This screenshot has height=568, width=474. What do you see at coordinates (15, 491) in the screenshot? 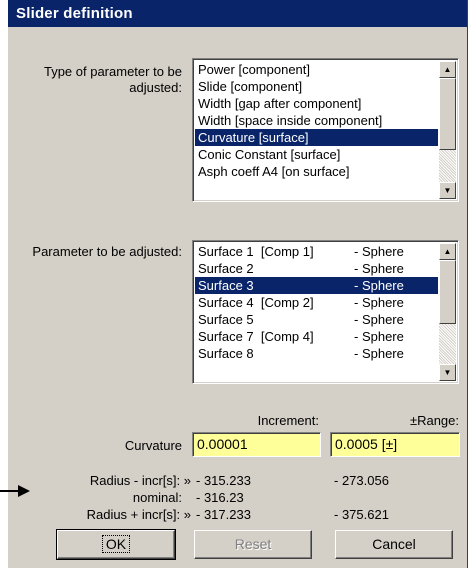
I see `arrow-right-icon` at bounding box center [15, 491].